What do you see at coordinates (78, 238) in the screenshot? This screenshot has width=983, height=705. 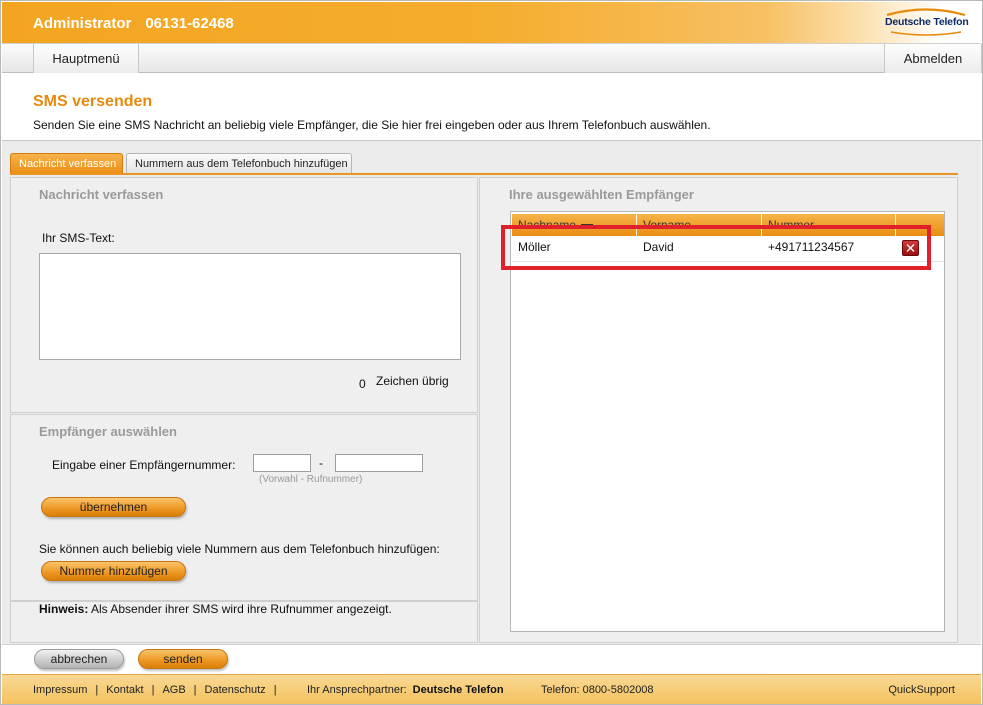 I see `sms-text-label: Ihr SMS-Text:` at bounding box center [78, 238].